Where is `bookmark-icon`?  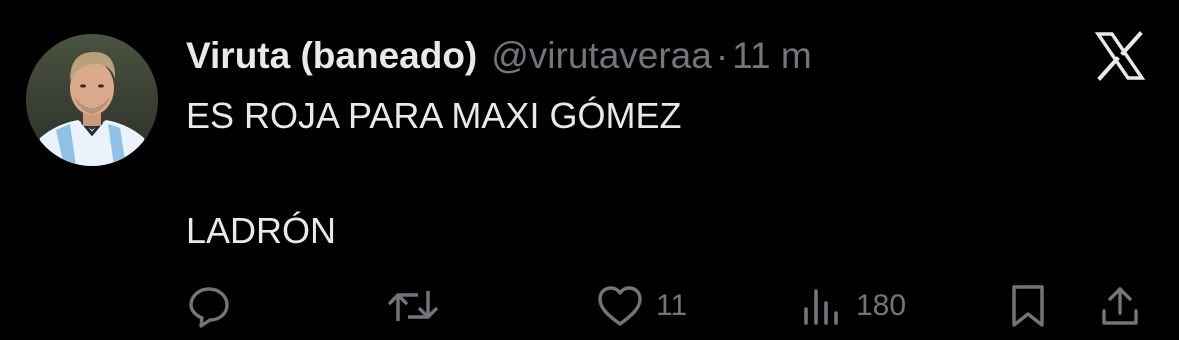
bookmark-icon is located at coordinates (1028, 306).